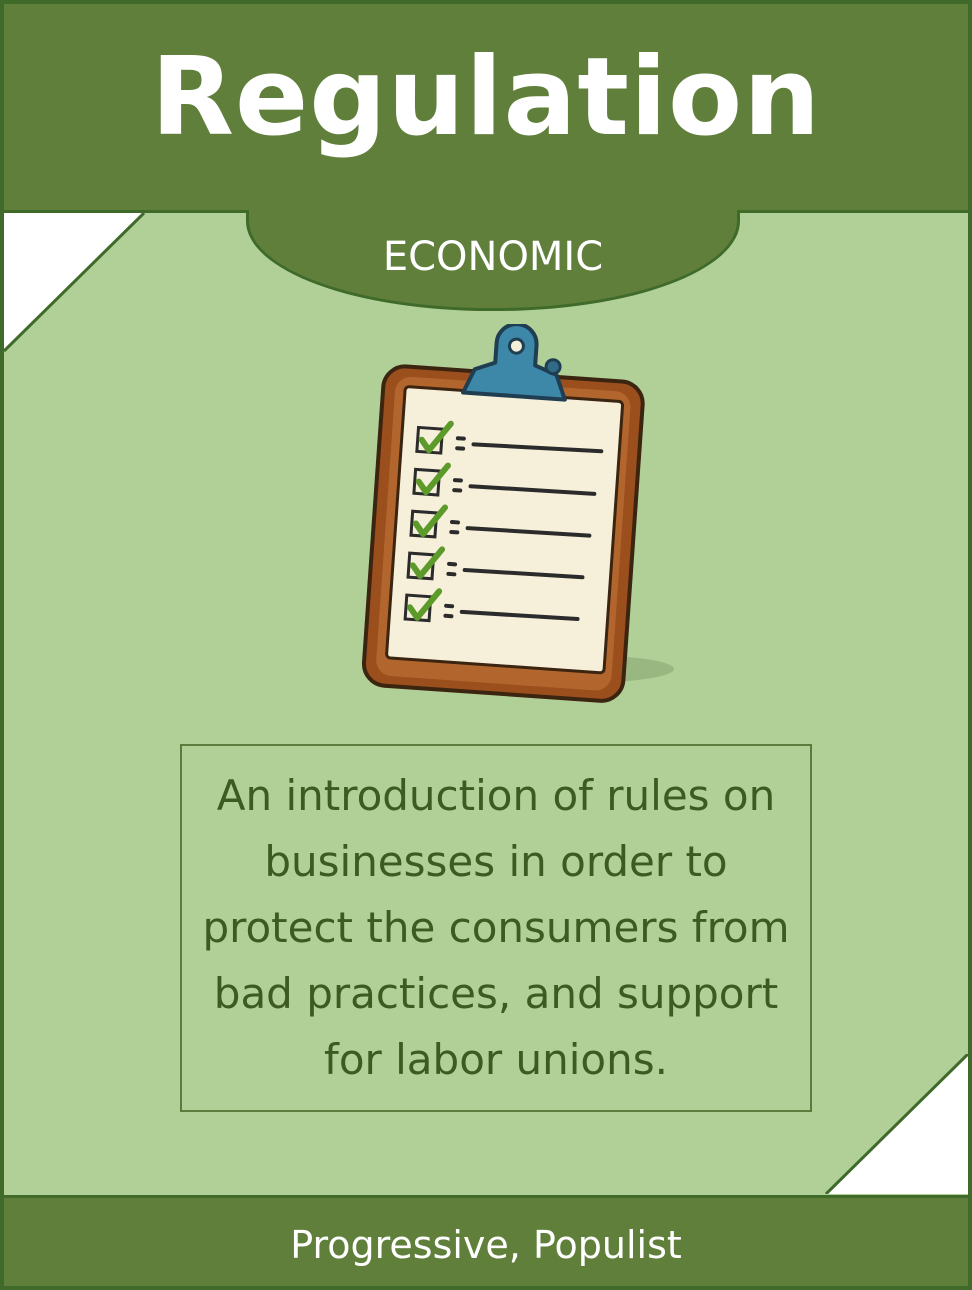  Describe the element at coordinates (486, 1245) in the screenshot. I see `card-tags: Progressive, Populist` at that location.